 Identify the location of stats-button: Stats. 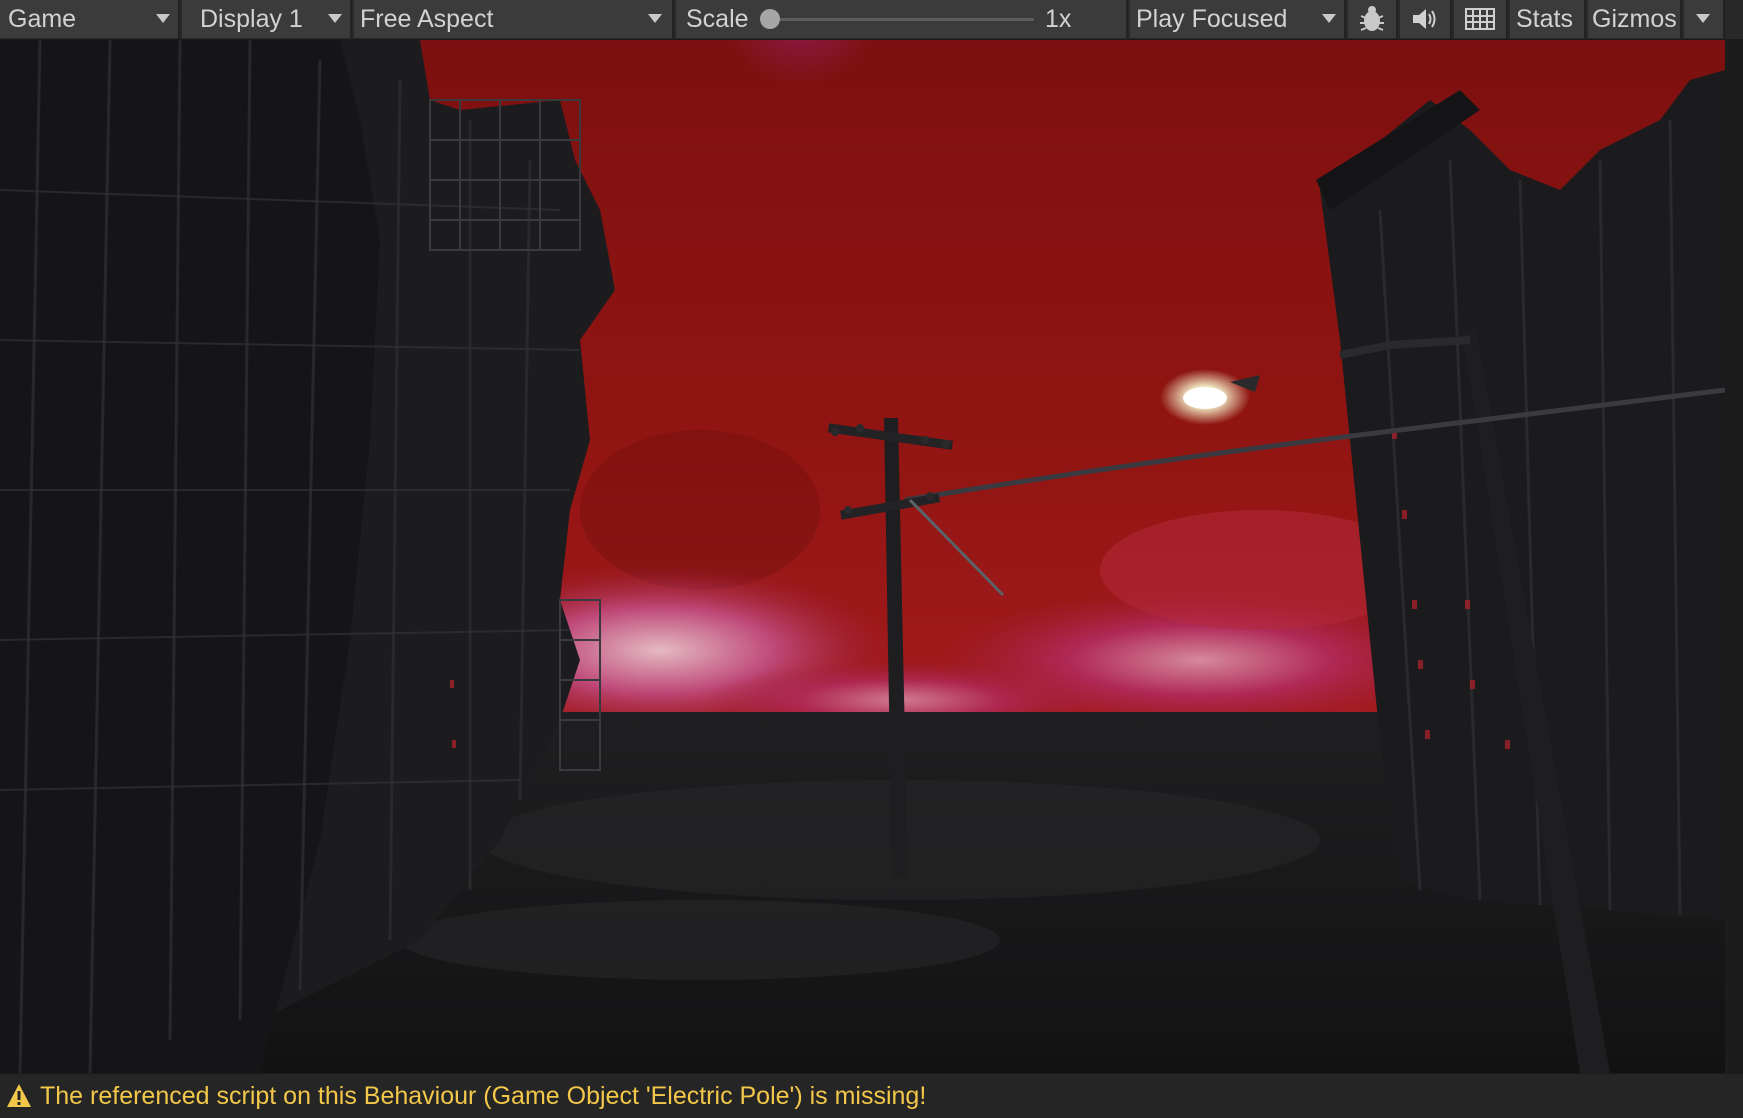
(1548, 19).